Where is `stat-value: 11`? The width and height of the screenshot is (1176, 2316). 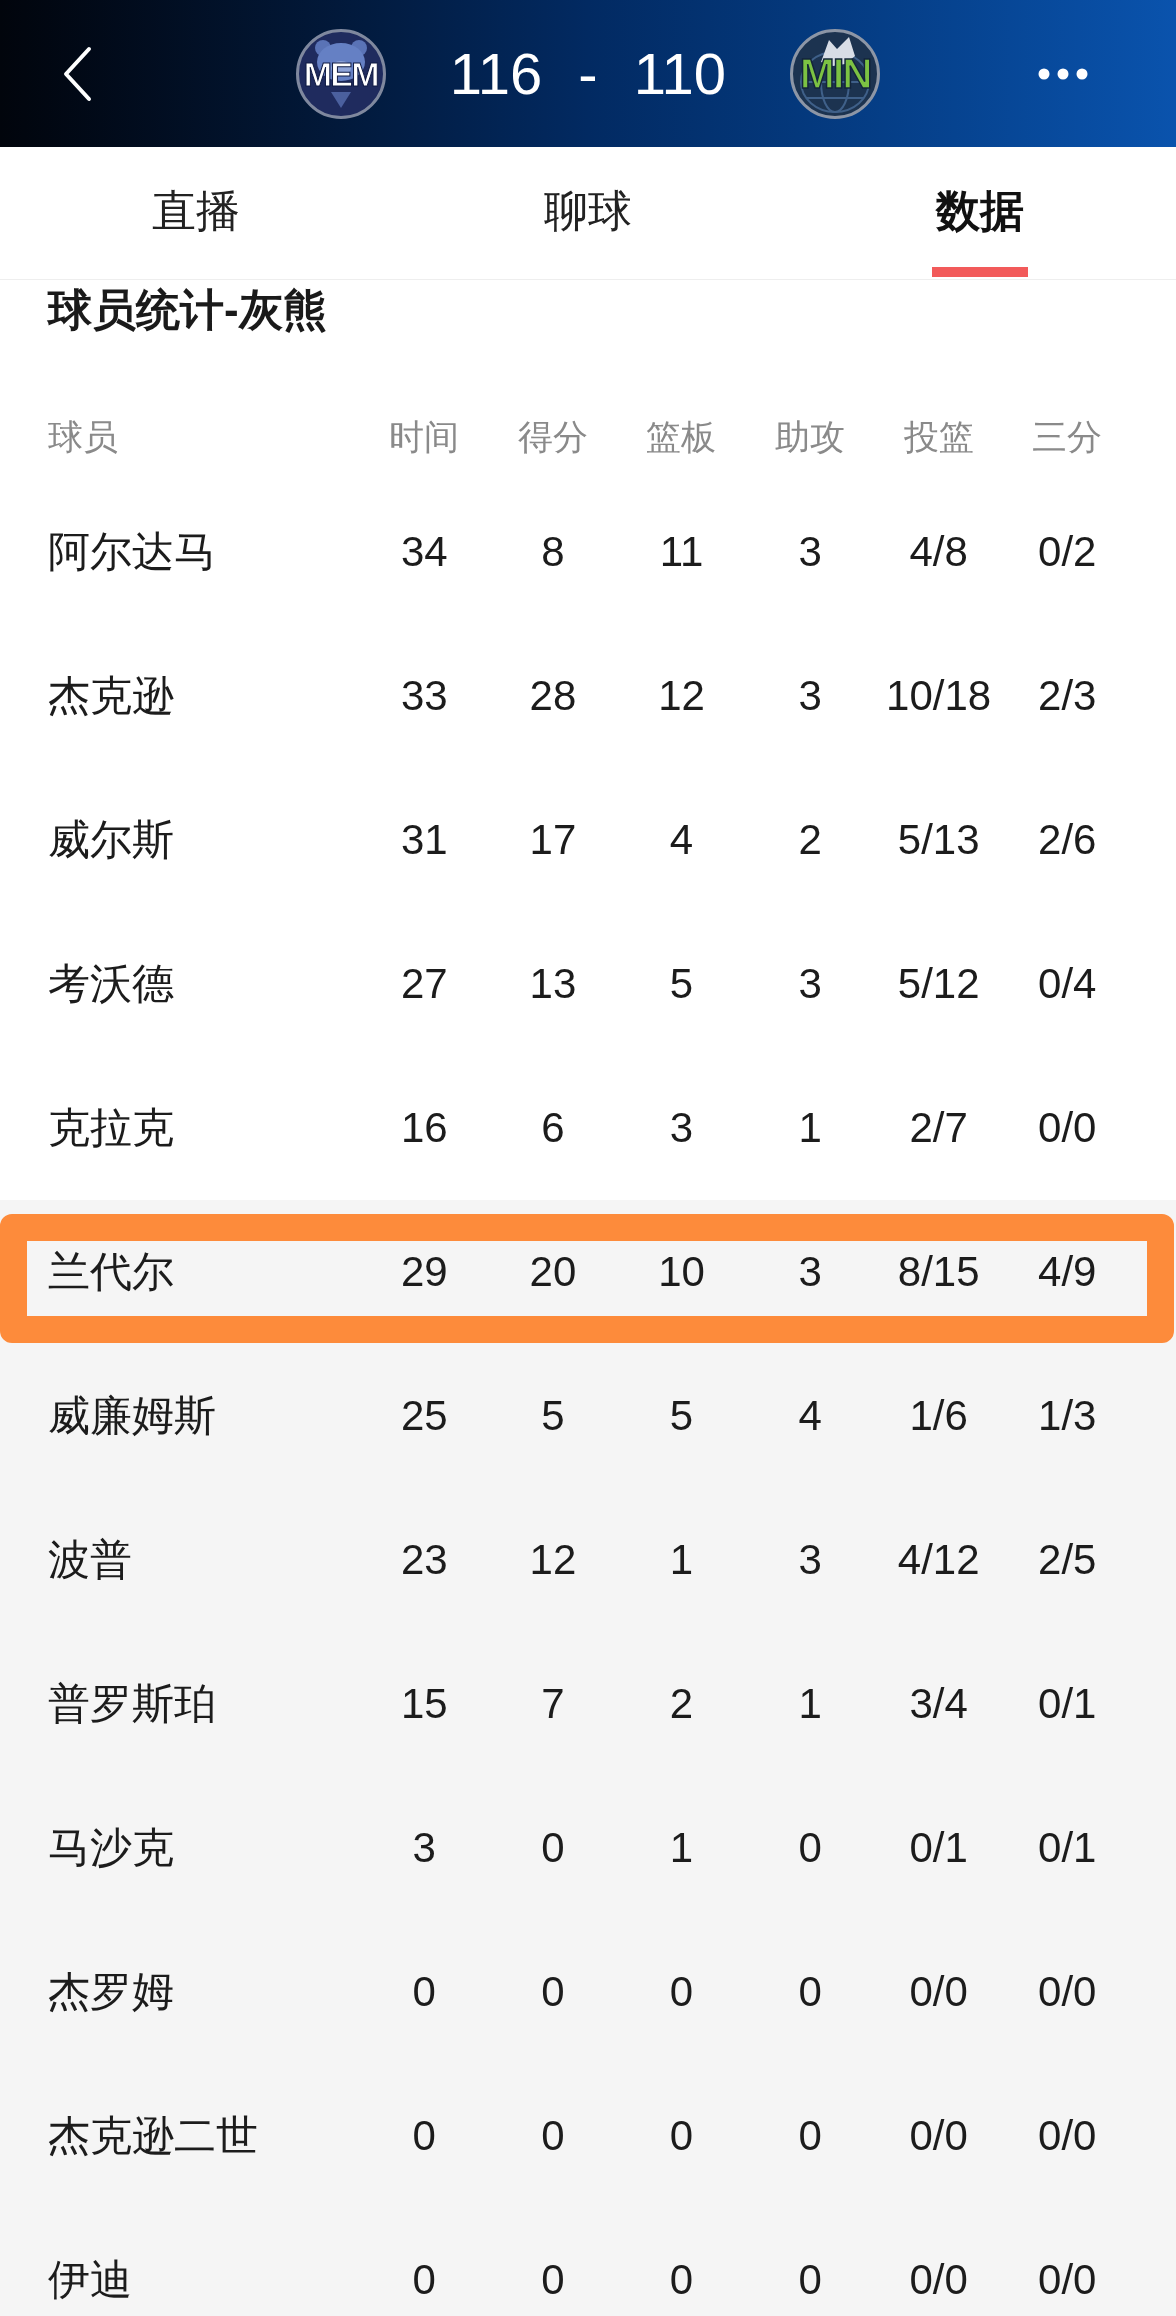
stat-value: 11 is located at coordinates (681, 552).